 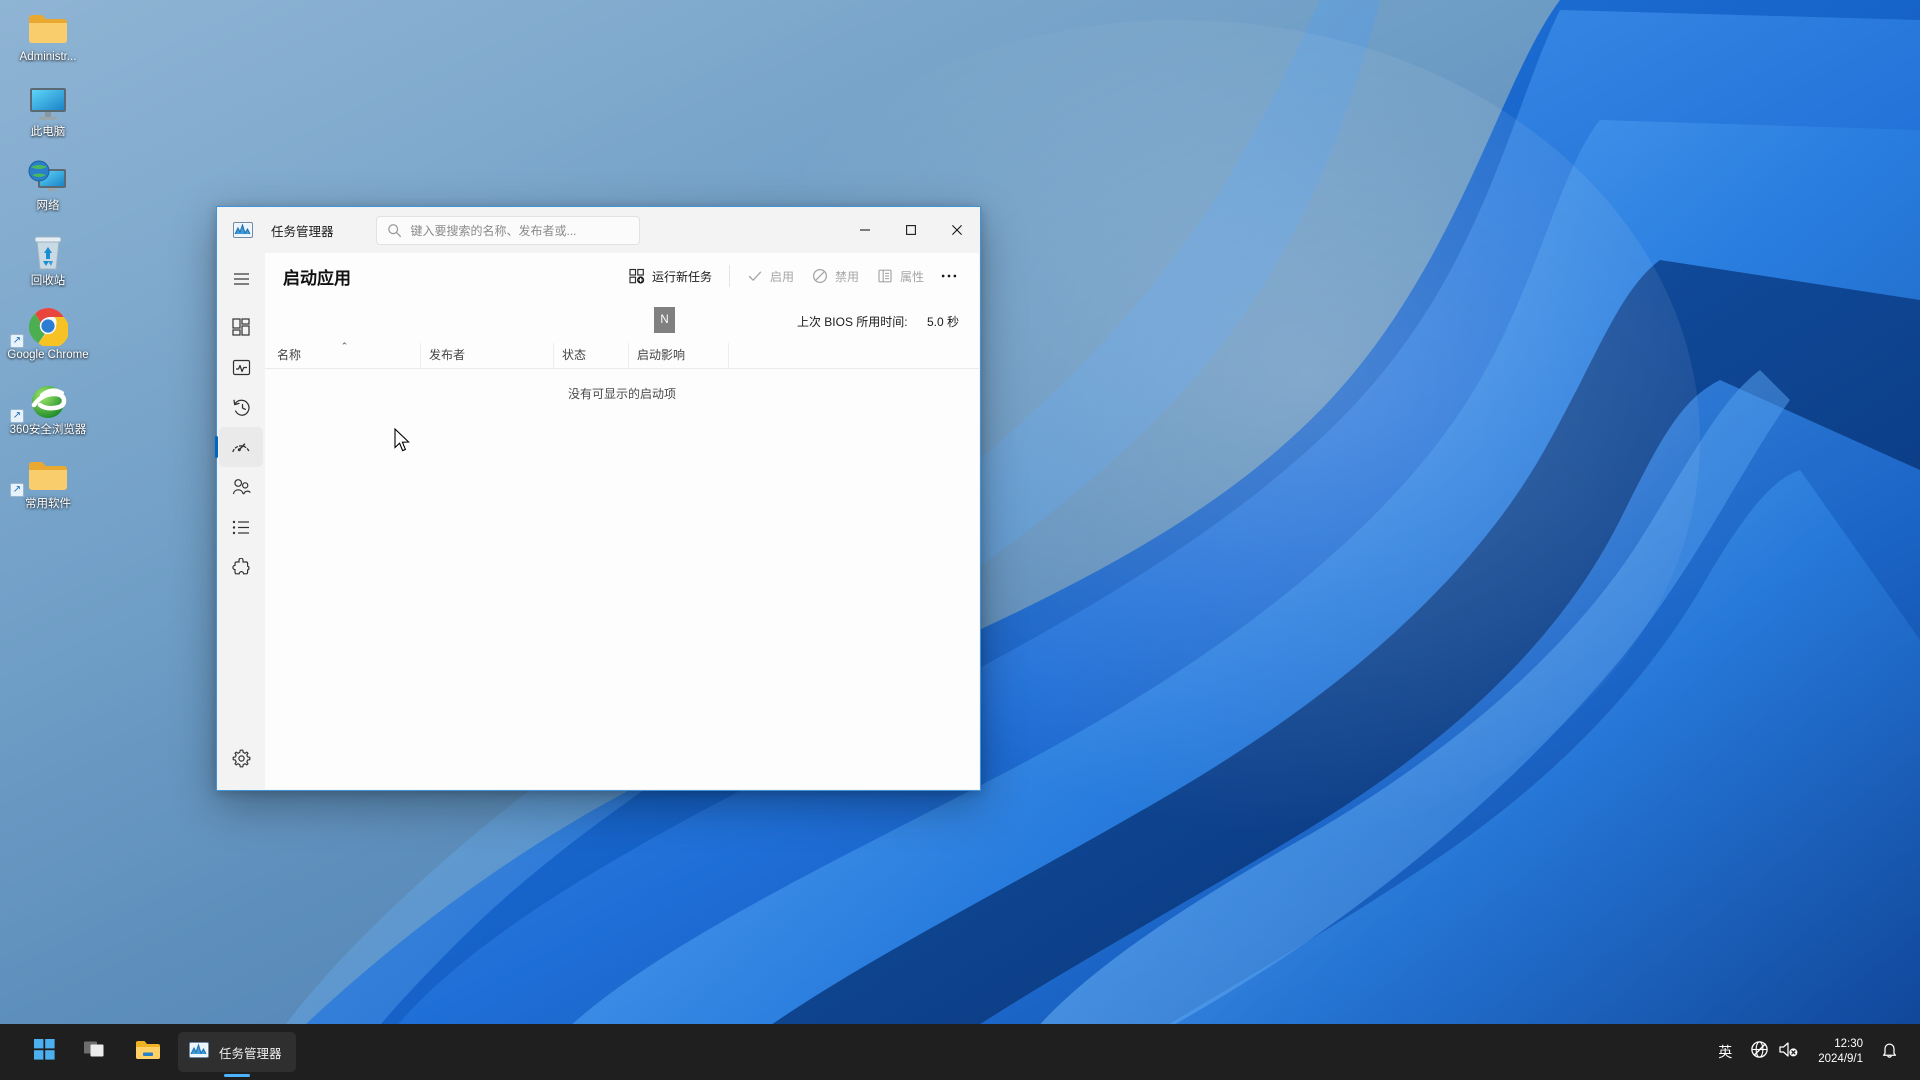 I want to click on sidebar-item-performance, so click(x=241, y=367).